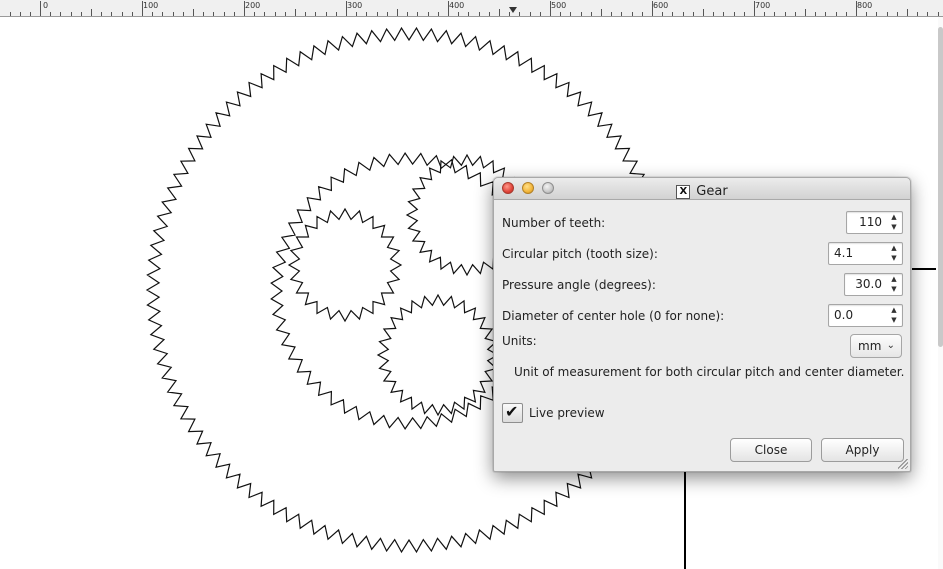 The height and width of the screenshot is (569, 943). What do you see at coordinates (519, 341) in the screenshot?
I see `units-label: Units:` at bounding box center [519, 341].